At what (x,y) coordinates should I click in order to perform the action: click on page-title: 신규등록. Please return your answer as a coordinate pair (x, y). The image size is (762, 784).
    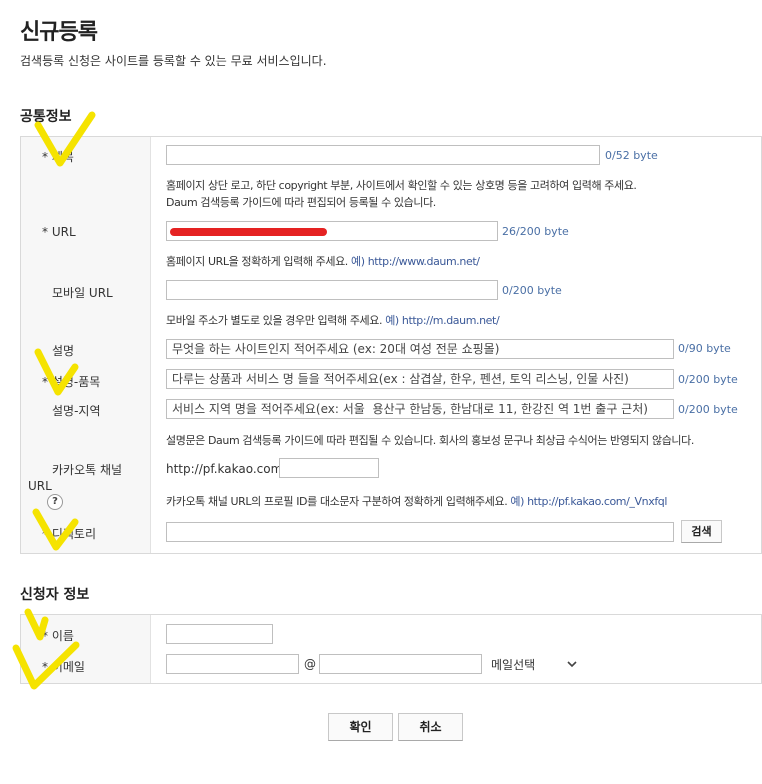
    Looking at the image, I should click on (59, 32).